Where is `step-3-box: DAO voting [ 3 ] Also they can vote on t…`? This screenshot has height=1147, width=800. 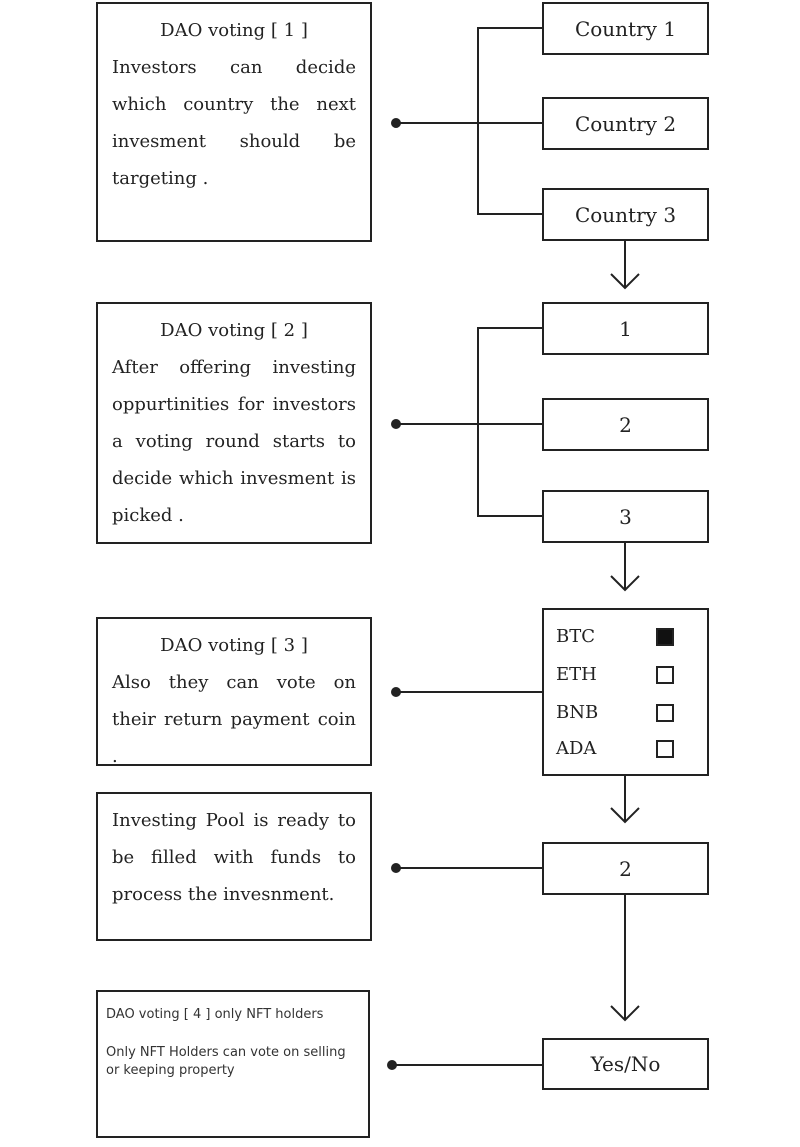
step-3-box: DAO voting [ 3 ] Also they can vote on t… is located at coordinates (234, 692).